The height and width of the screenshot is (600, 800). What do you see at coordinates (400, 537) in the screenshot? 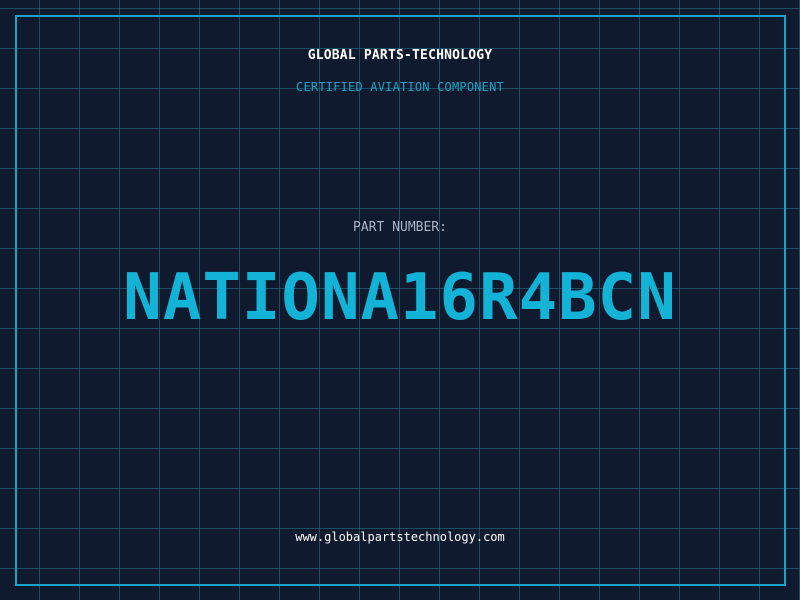
I see `website-url: www.globalpartstechnology.com` at bounding box center [400, 537].